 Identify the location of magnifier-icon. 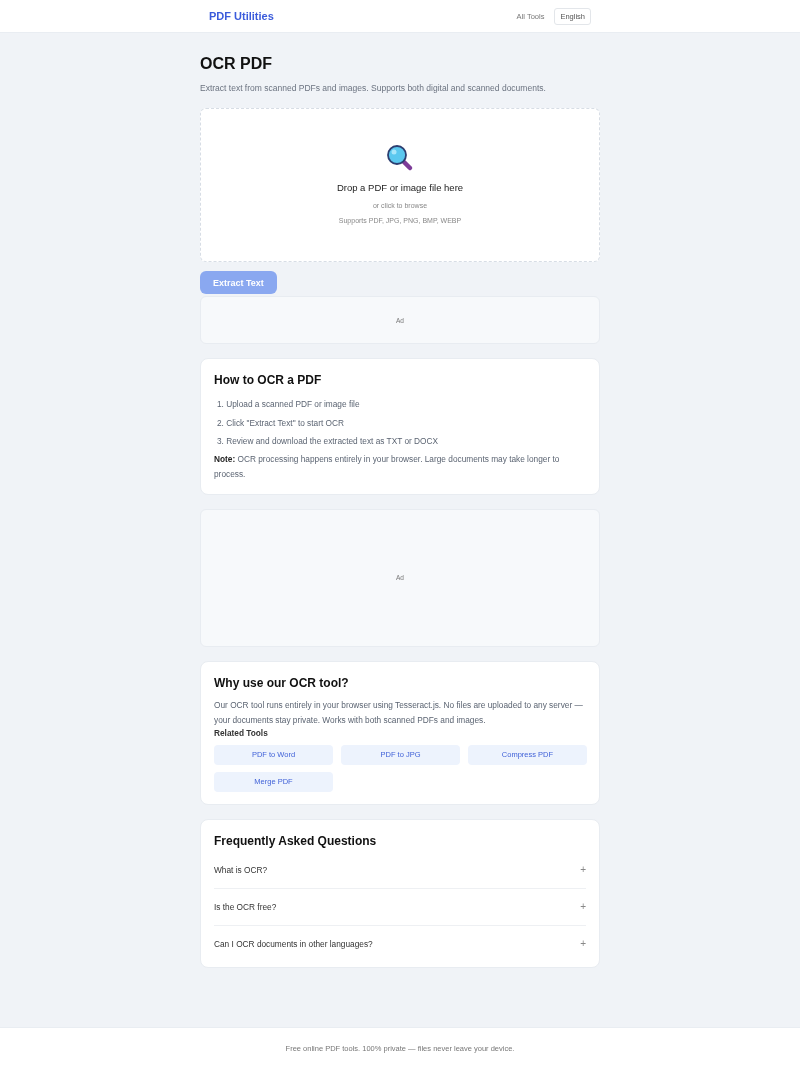
(400, 158).